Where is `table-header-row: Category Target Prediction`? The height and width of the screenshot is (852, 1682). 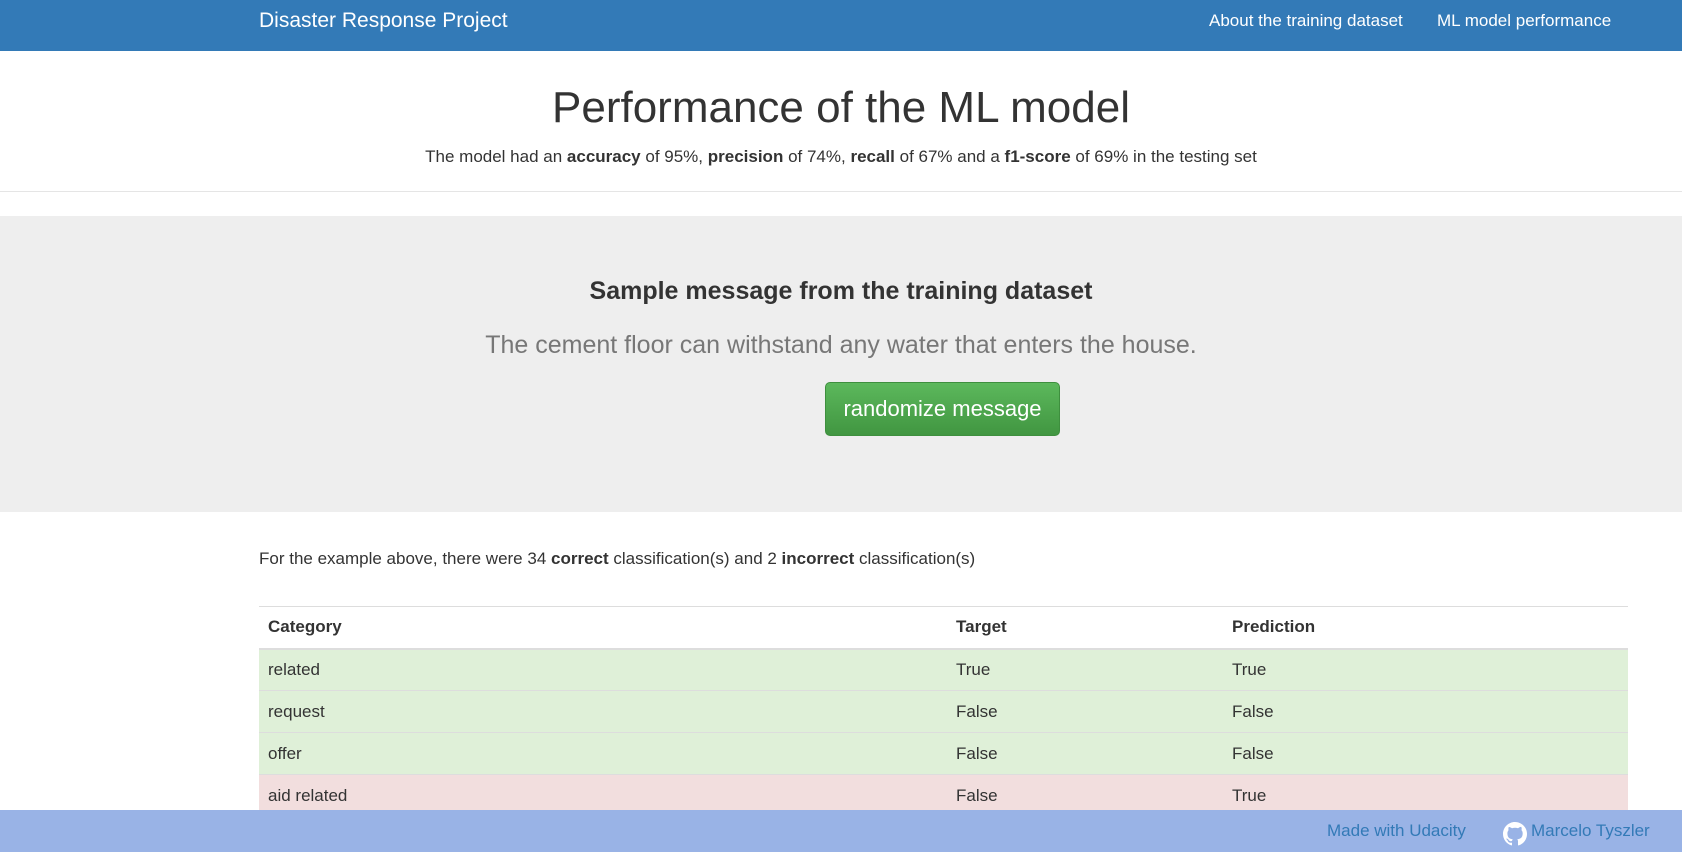
table-header-row: Category Target Prediction is located at coordinates (943, 628).